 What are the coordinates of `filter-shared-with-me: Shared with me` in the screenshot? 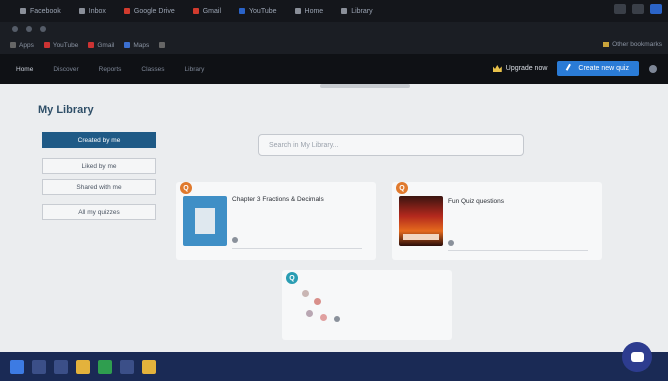 It's located at (99, 187).